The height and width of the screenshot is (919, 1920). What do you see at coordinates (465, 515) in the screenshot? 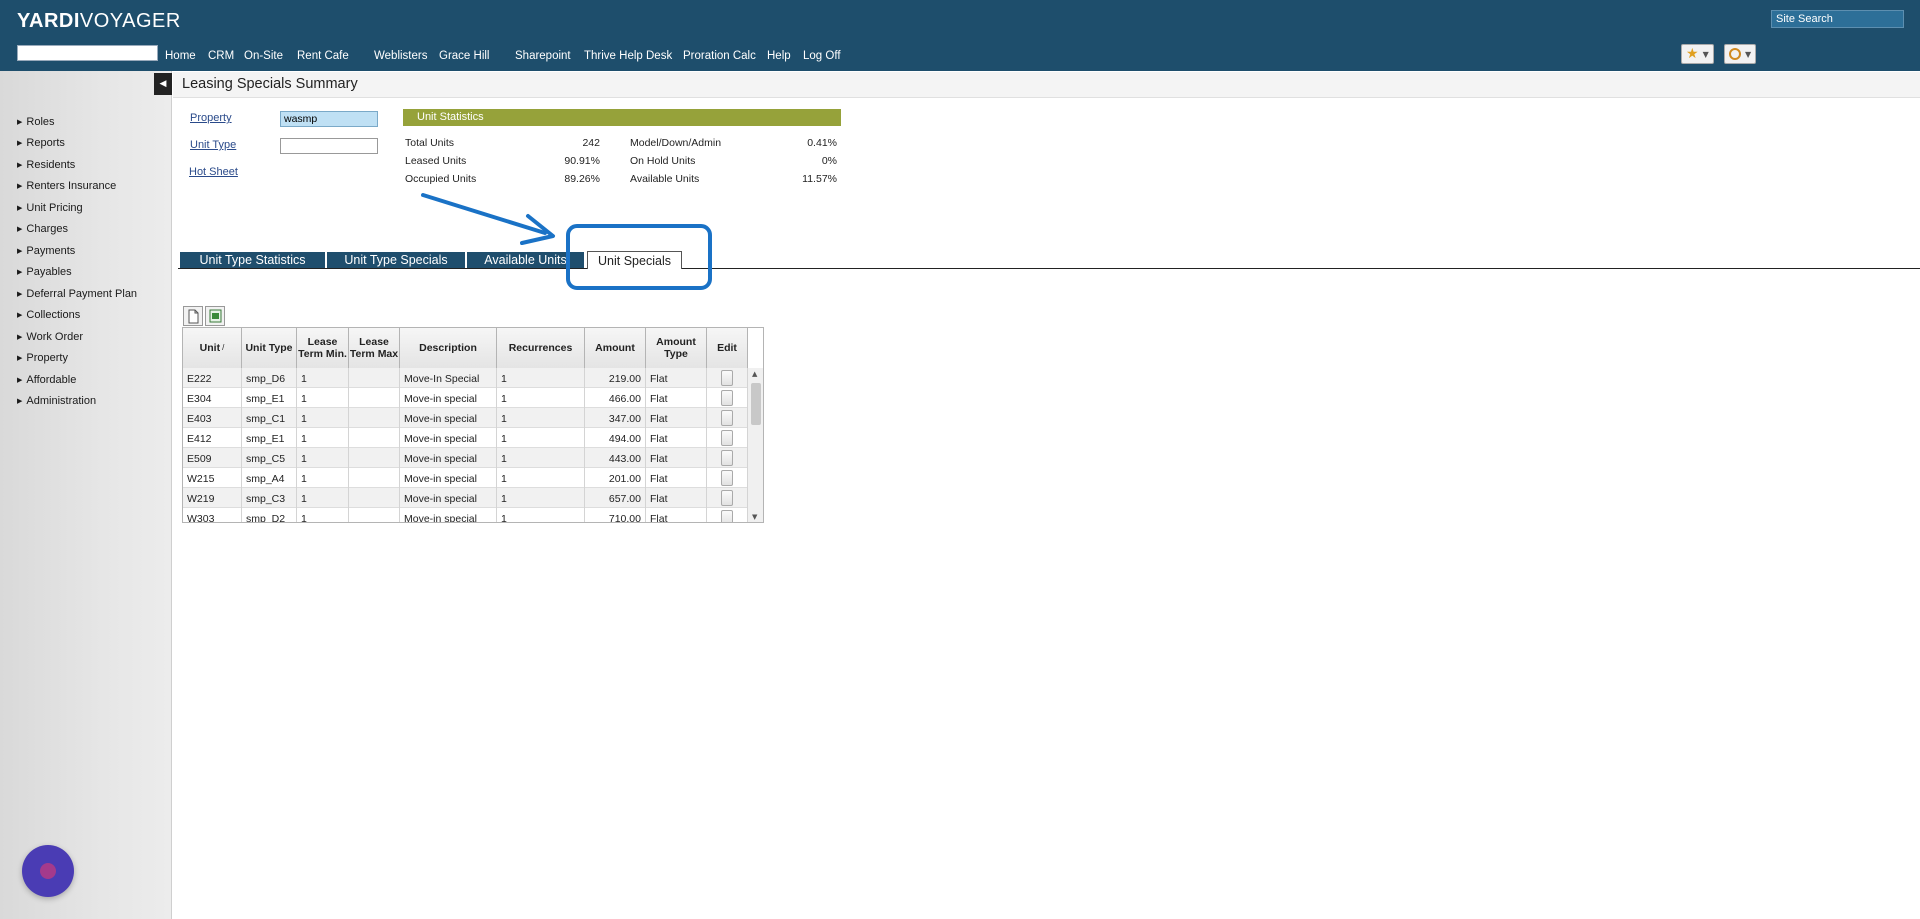
I see `table-row: W303 smp_D2 1 Move-in special 1 710.00 Flat` at bounding box center [465, 515].